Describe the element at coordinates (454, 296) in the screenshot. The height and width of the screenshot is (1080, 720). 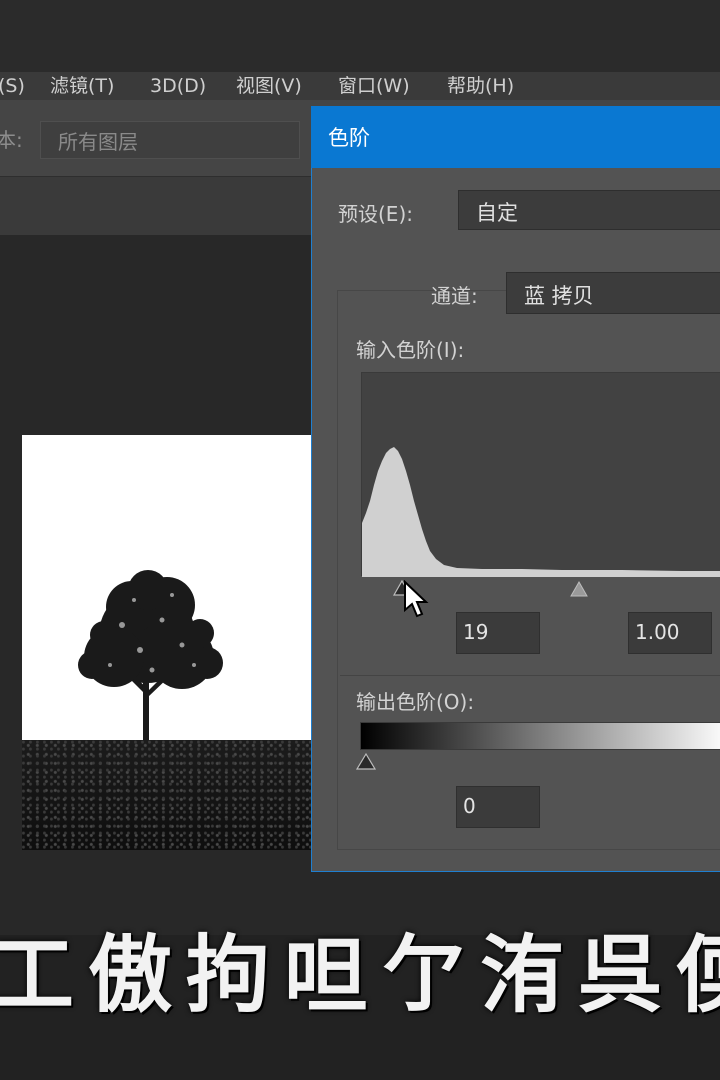
I see `channel-label: 通道:` at that location.